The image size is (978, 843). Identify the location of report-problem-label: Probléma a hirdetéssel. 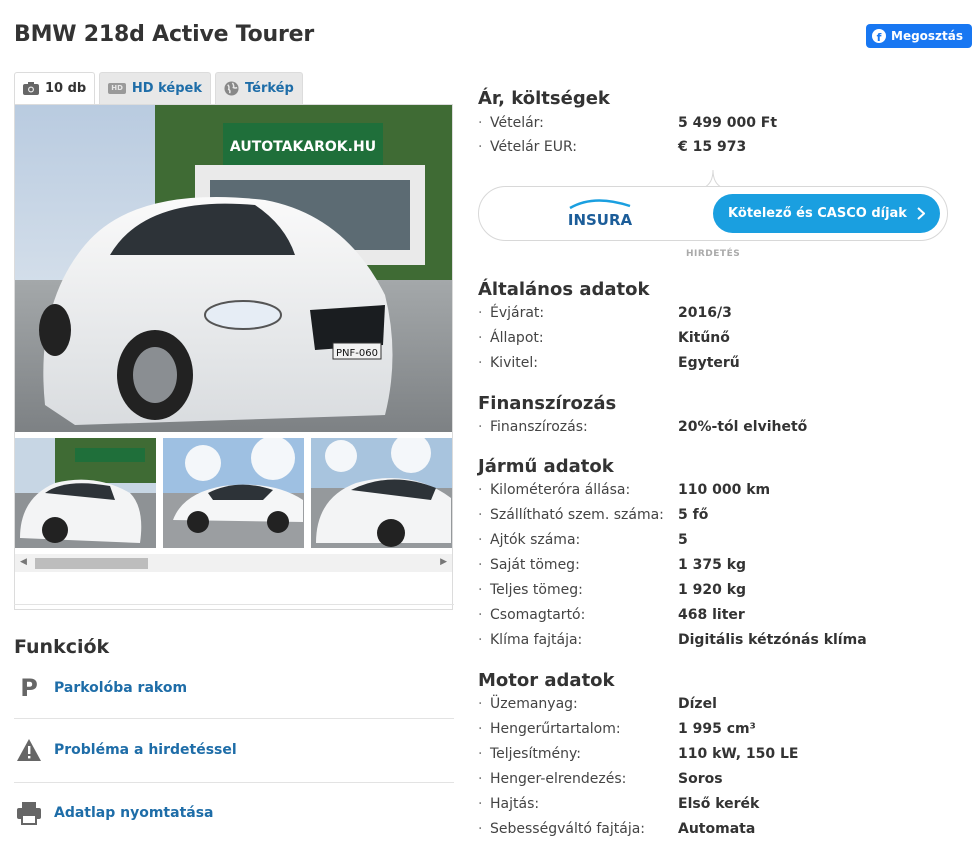
(145, 750).